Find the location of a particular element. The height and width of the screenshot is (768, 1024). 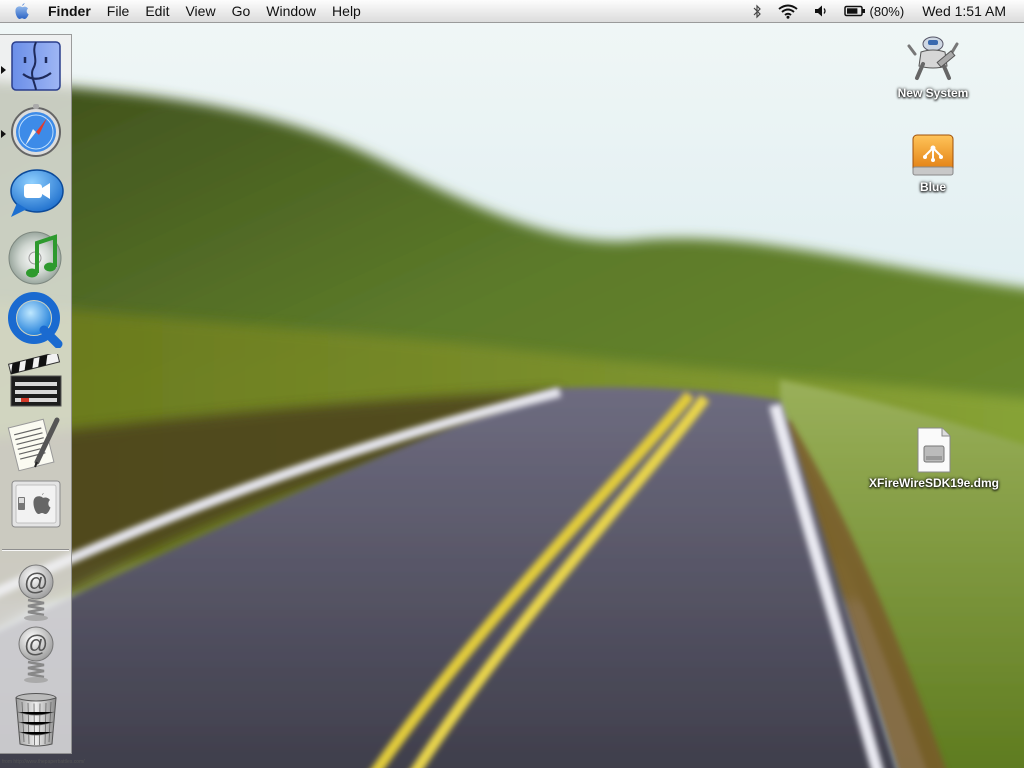

dock-item-folder-1: @ is located at coordinates (36, 592).